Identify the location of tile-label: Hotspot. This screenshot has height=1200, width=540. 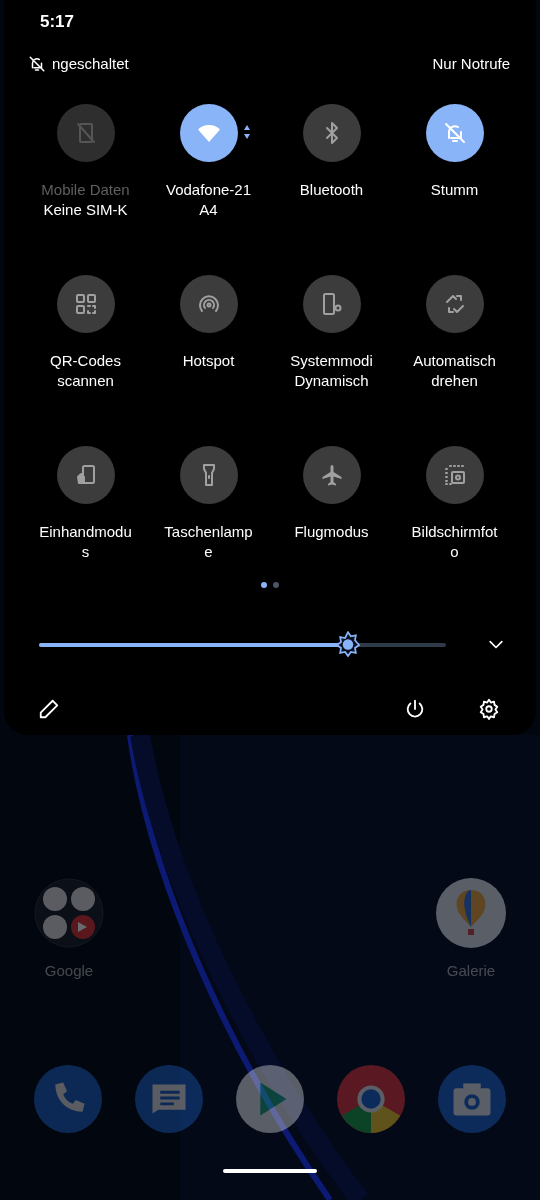
(208, 361).